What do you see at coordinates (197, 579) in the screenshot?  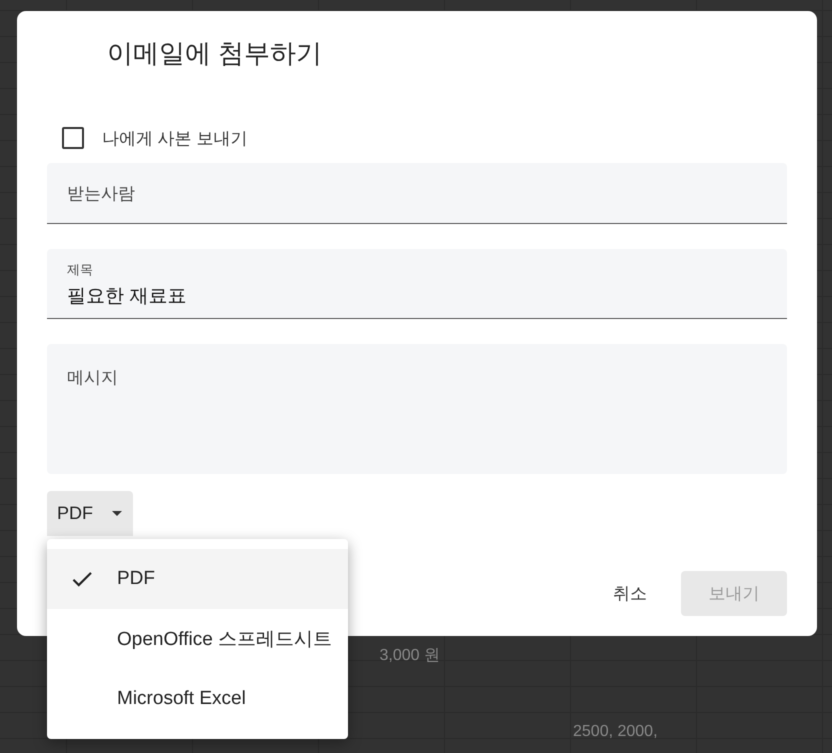 I see `menu-item: PDF` at bounding box center [197, 579].